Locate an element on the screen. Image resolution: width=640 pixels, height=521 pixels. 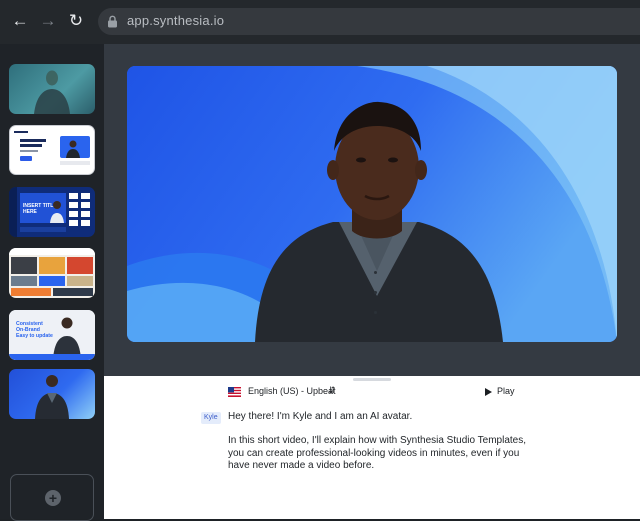
reload-icon: ↻ is located at coordinates (76, 21).